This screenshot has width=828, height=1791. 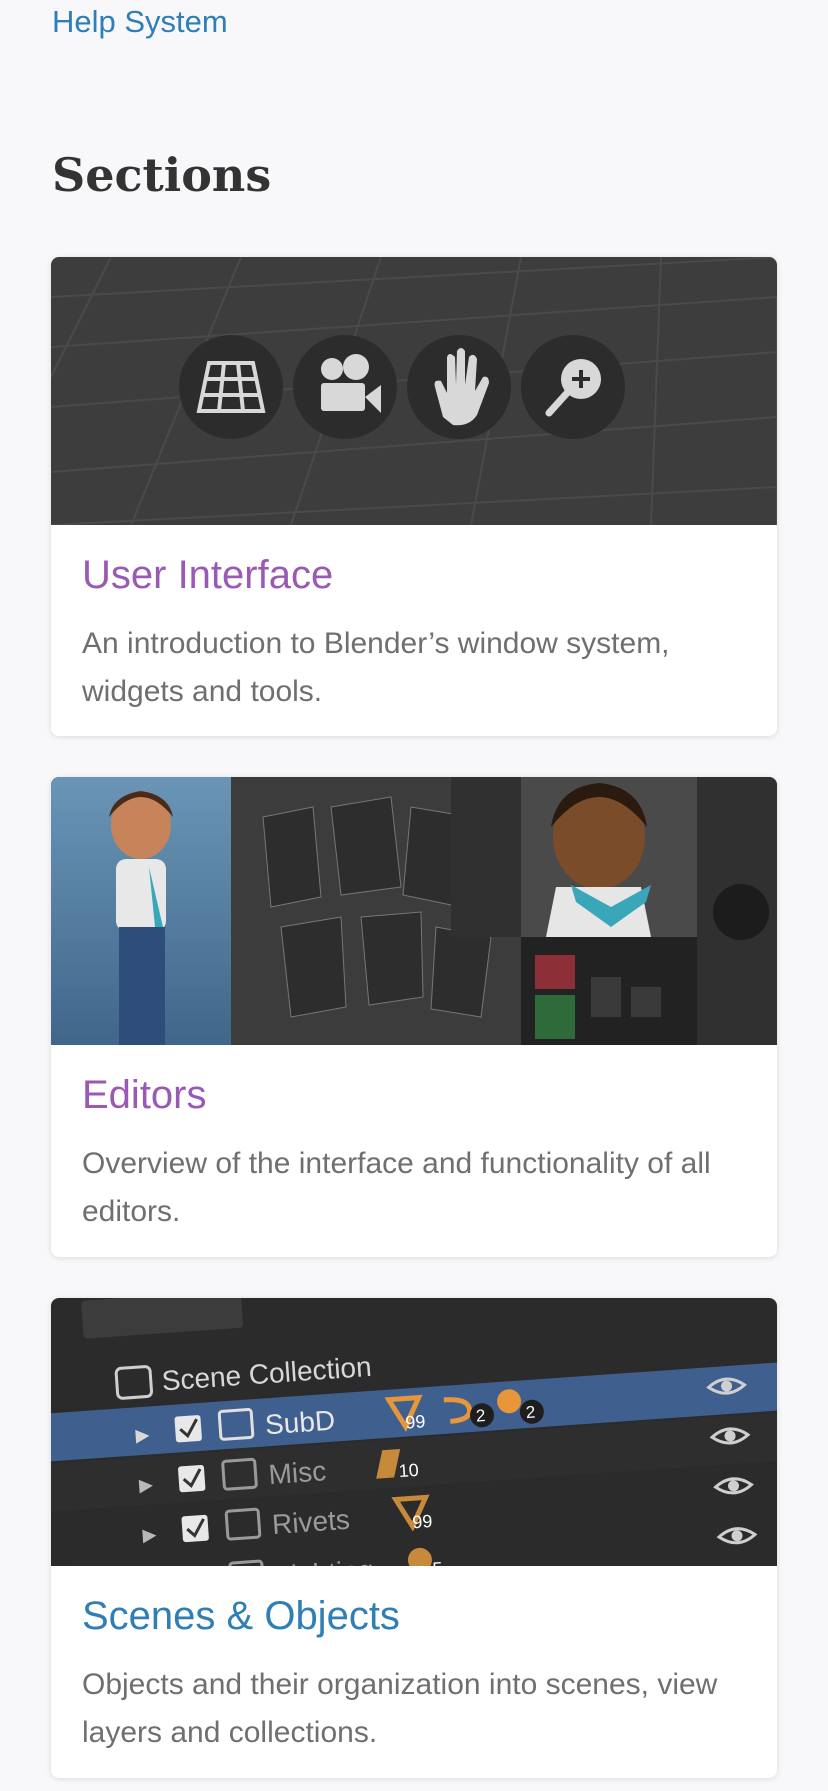 What do you see at coordinates (459, 387) in the screenshot?
I see `hand-icon` at bounding box center [459, 387].